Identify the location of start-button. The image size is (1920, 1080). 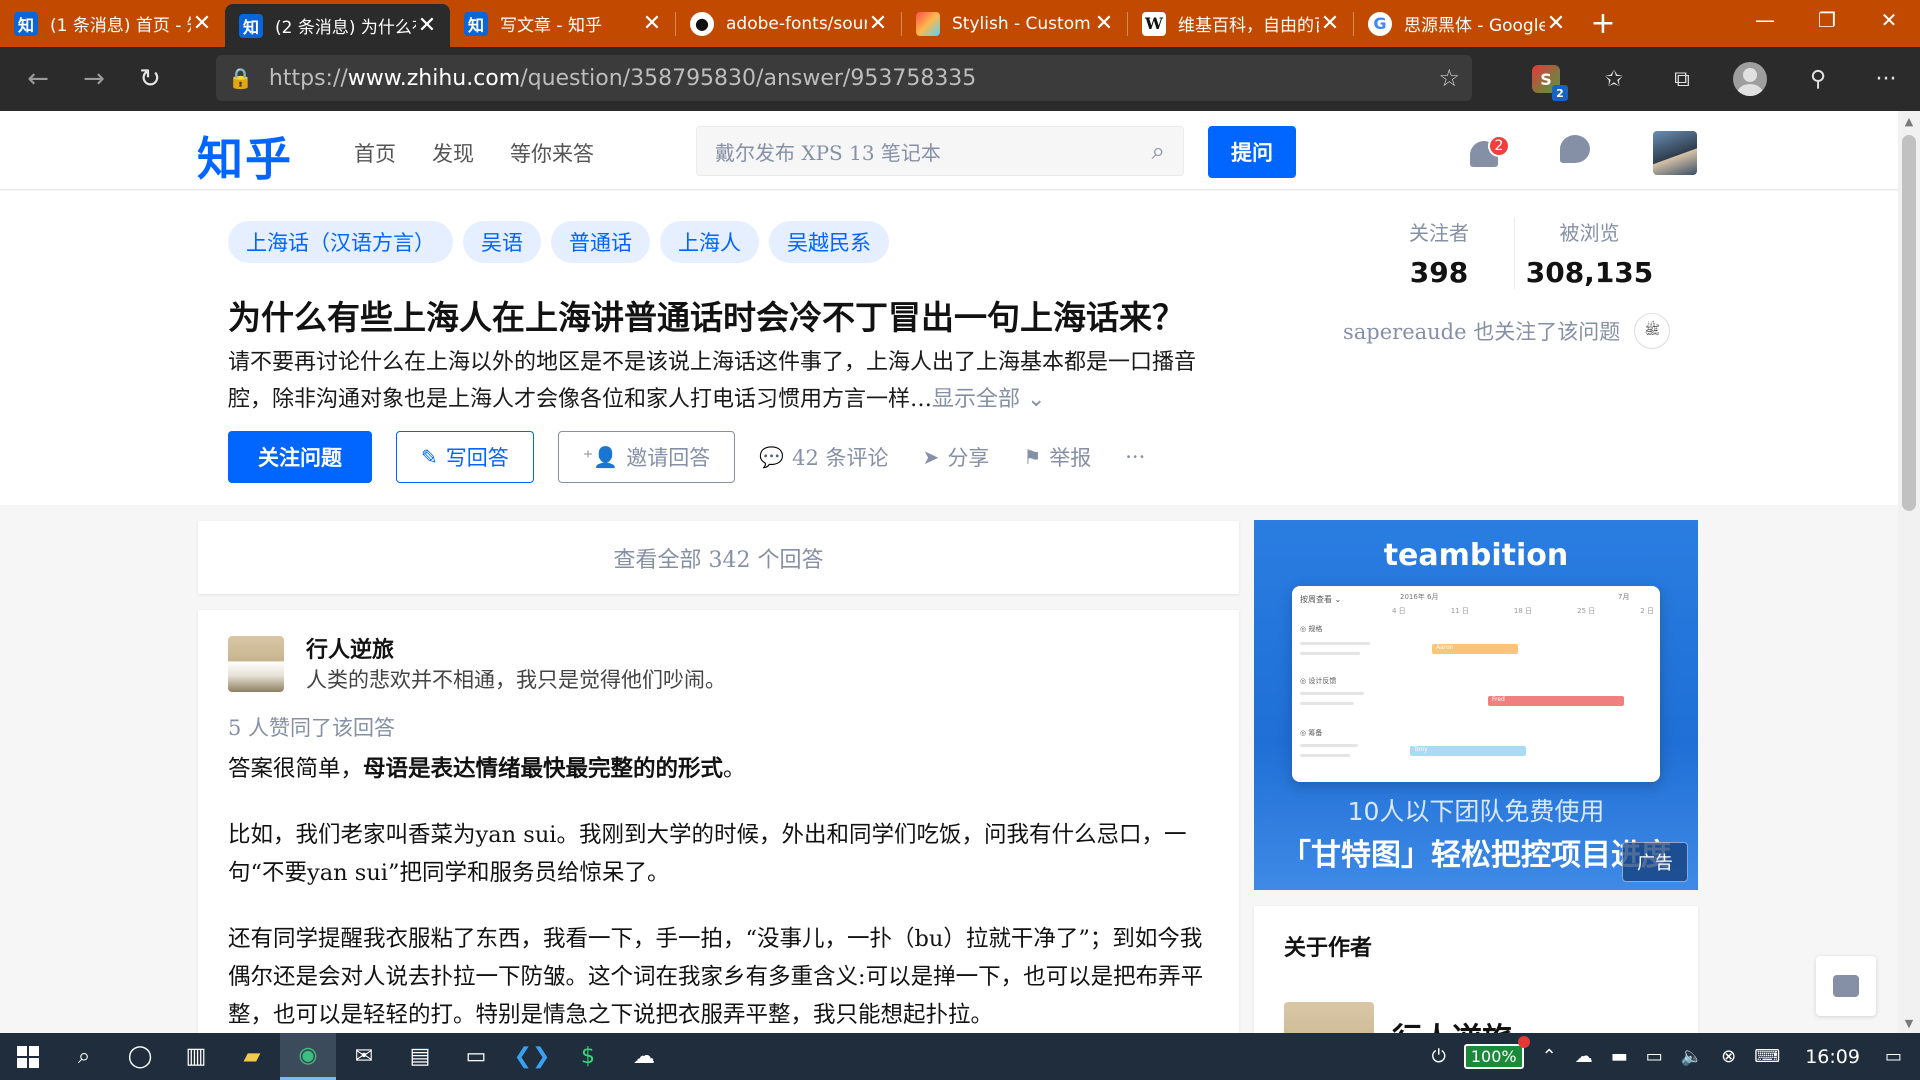
(28, 1056).